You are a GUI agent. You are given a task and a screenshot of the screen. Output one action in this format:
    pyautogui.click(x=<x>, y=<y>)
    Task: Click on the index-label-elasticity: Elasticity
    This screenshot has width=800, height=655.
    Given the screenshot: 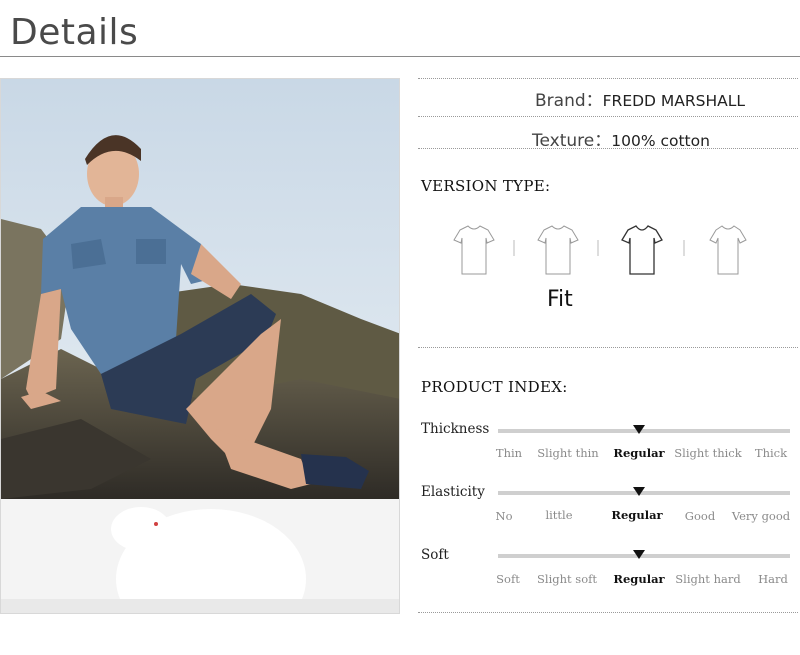 What is the action you would take?
    pyautogui.click(x=453, y=492)
    